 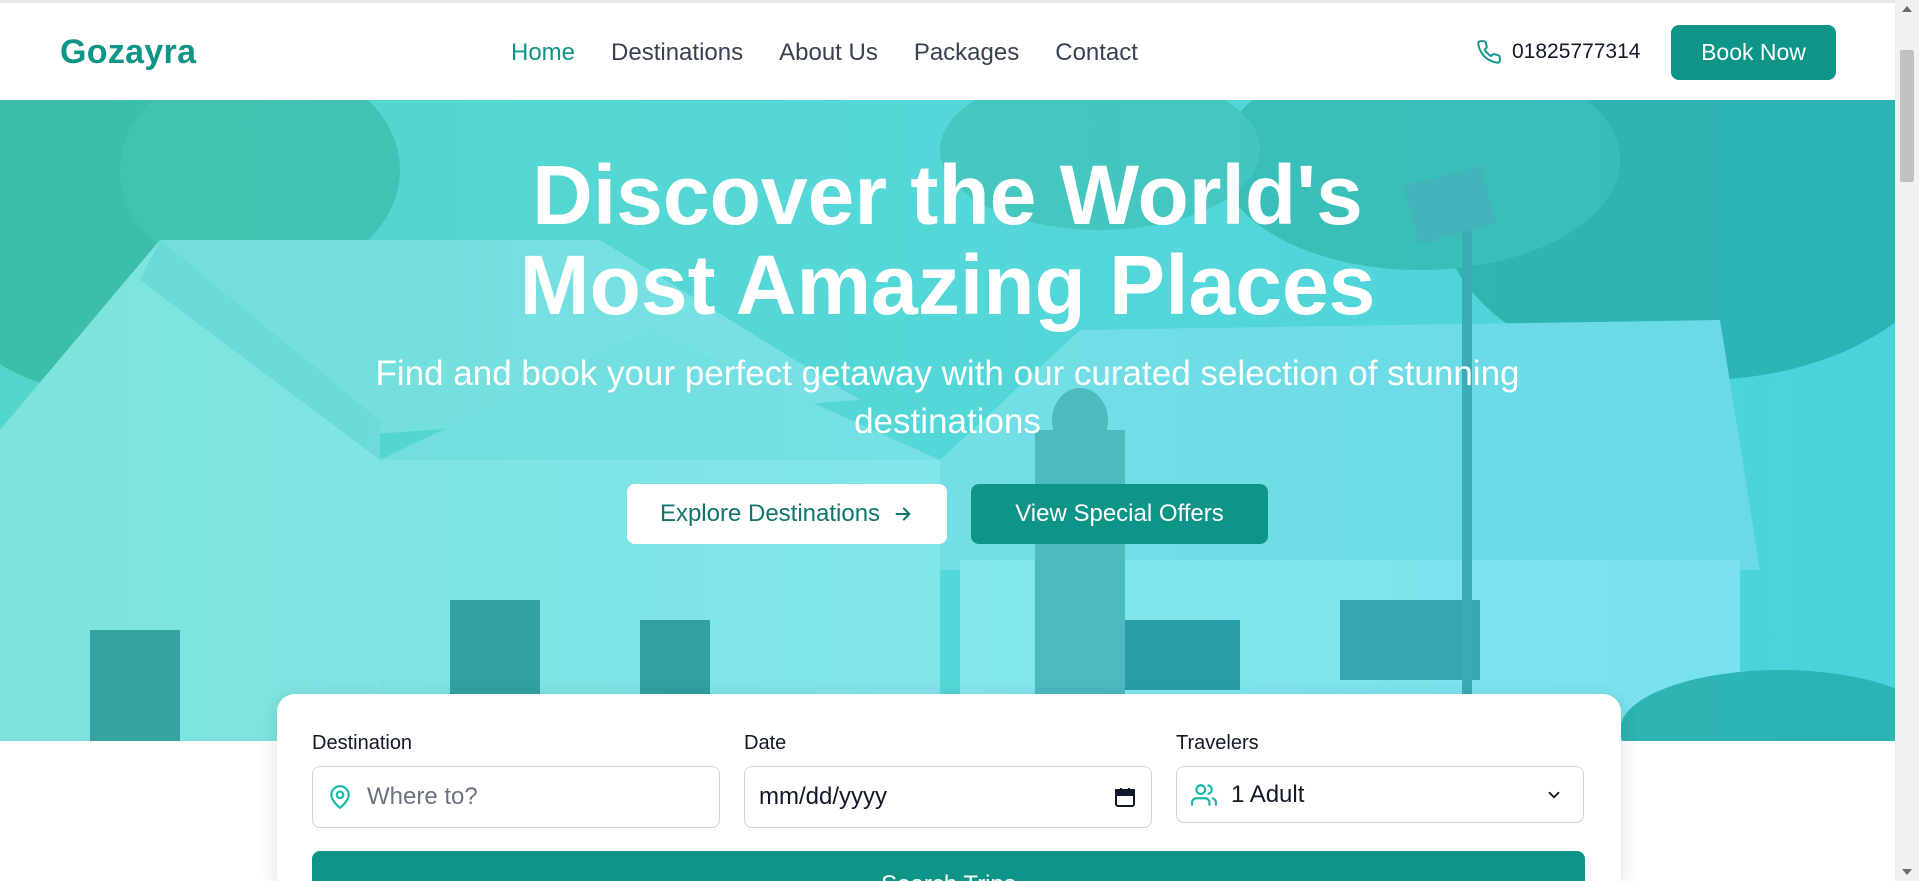 What do you see at coordinates (1217, 743) in the screenshot?
I see `travelers-label: Travelers` at bounding box center [1217, 743].